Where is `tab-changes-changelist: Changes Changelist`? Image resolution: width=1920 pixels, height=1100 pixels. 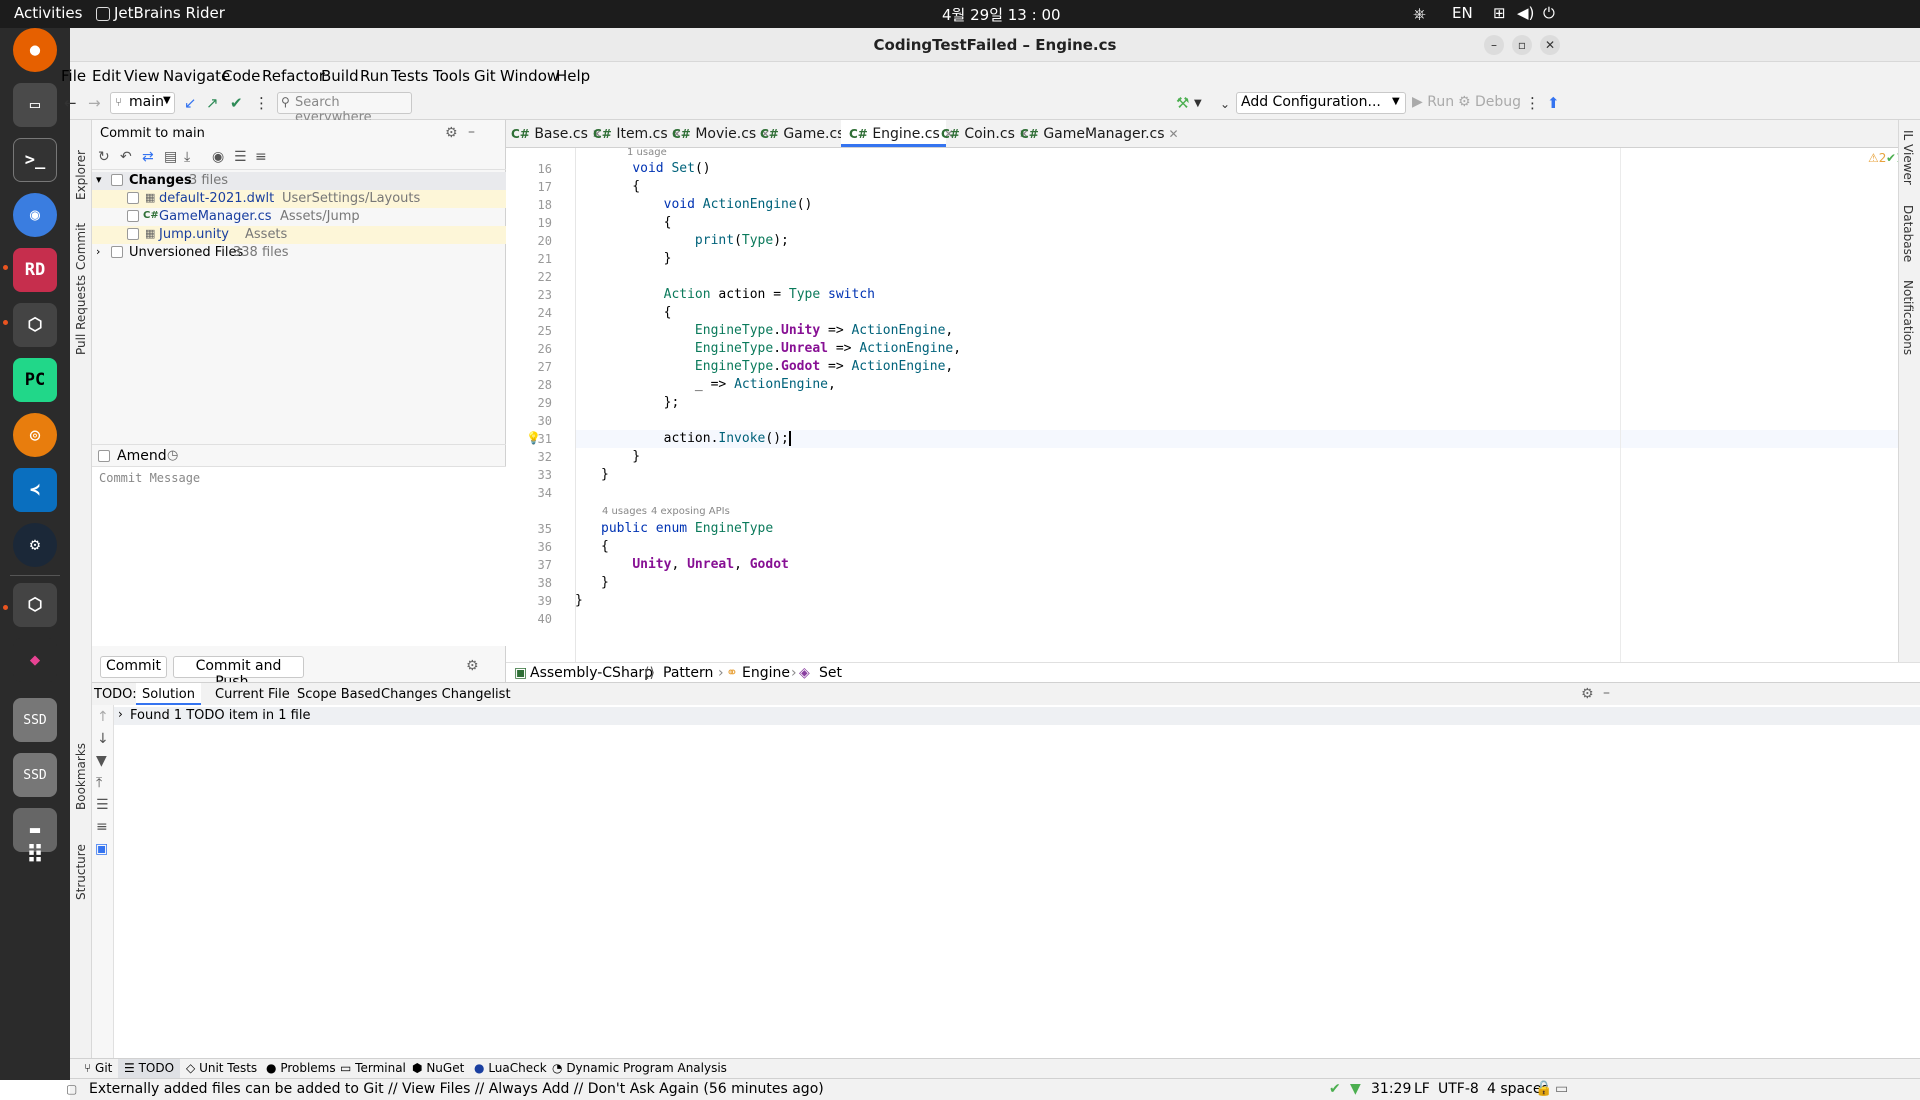
tab-changes-changelist: Changes Changelist is located at coordinates (446, 694).